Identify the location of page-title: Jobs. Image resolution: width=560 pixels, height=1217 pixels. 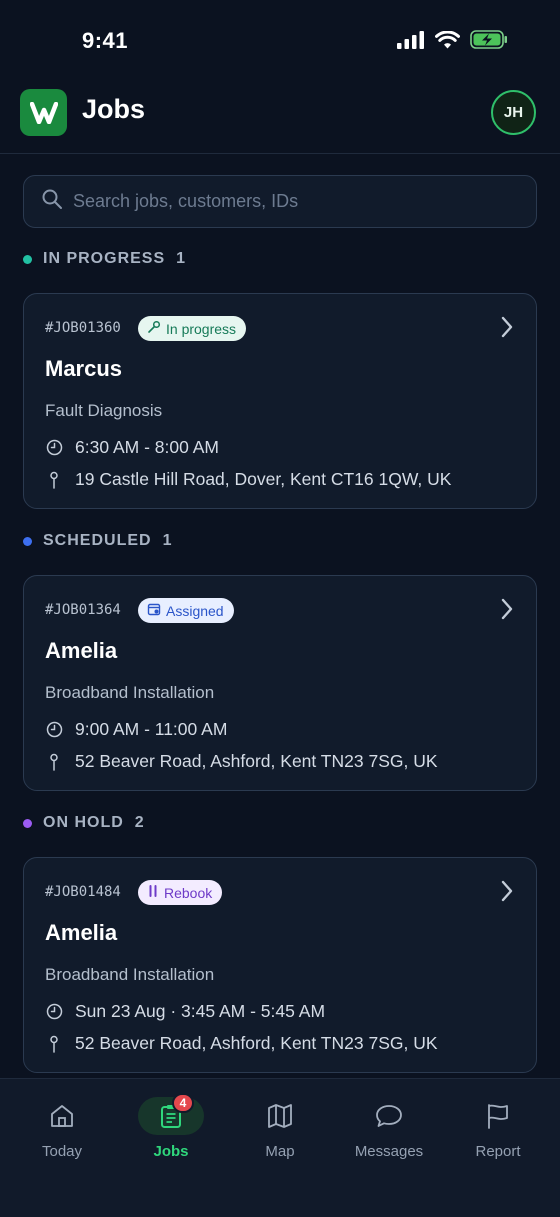
(114, 109).